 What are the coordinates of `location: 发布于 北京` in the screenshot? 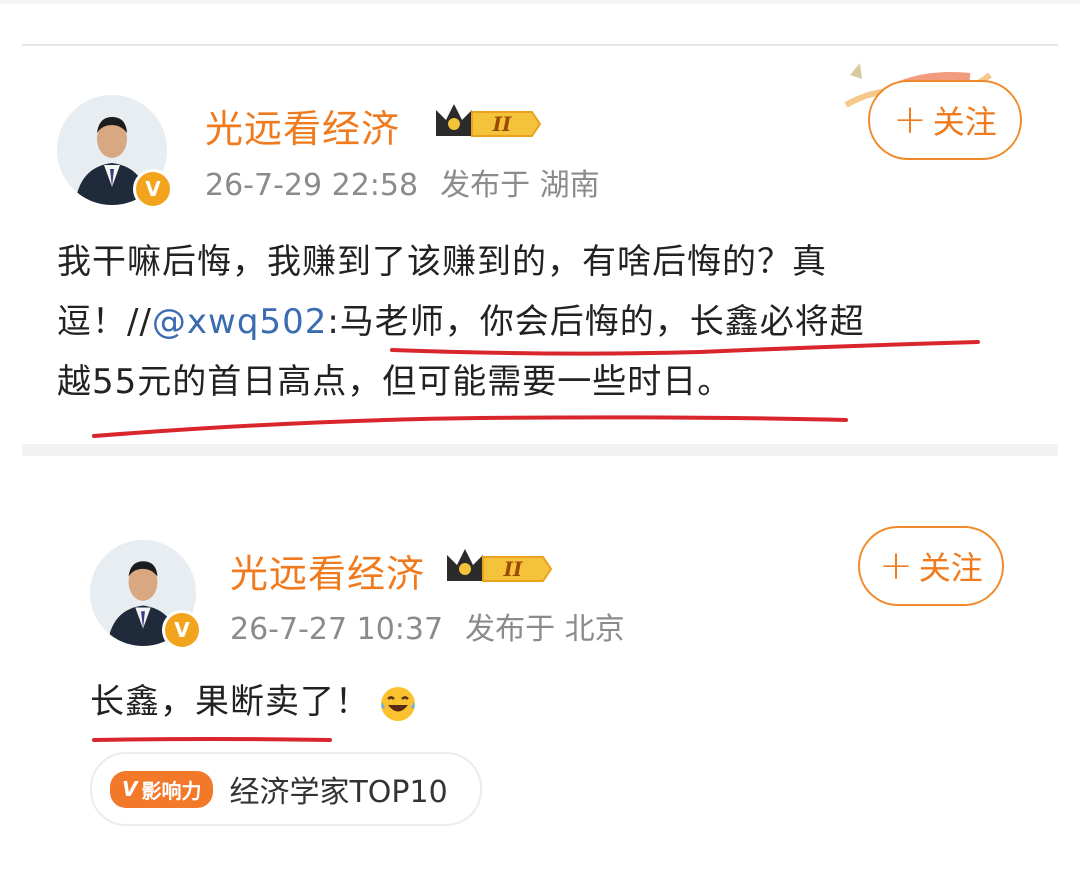 It's located at (545, 629).